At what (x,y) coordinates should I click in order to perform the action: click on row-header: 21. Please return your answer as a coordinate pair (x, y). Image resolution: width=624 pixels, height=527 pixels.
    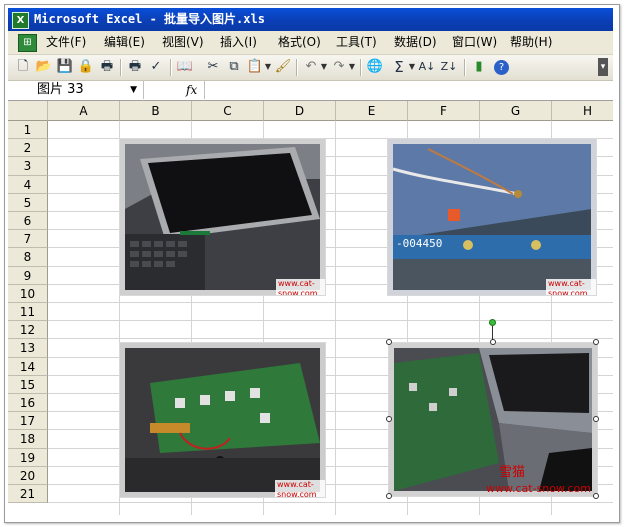
    Looking at the image, I should click on (28, 494).